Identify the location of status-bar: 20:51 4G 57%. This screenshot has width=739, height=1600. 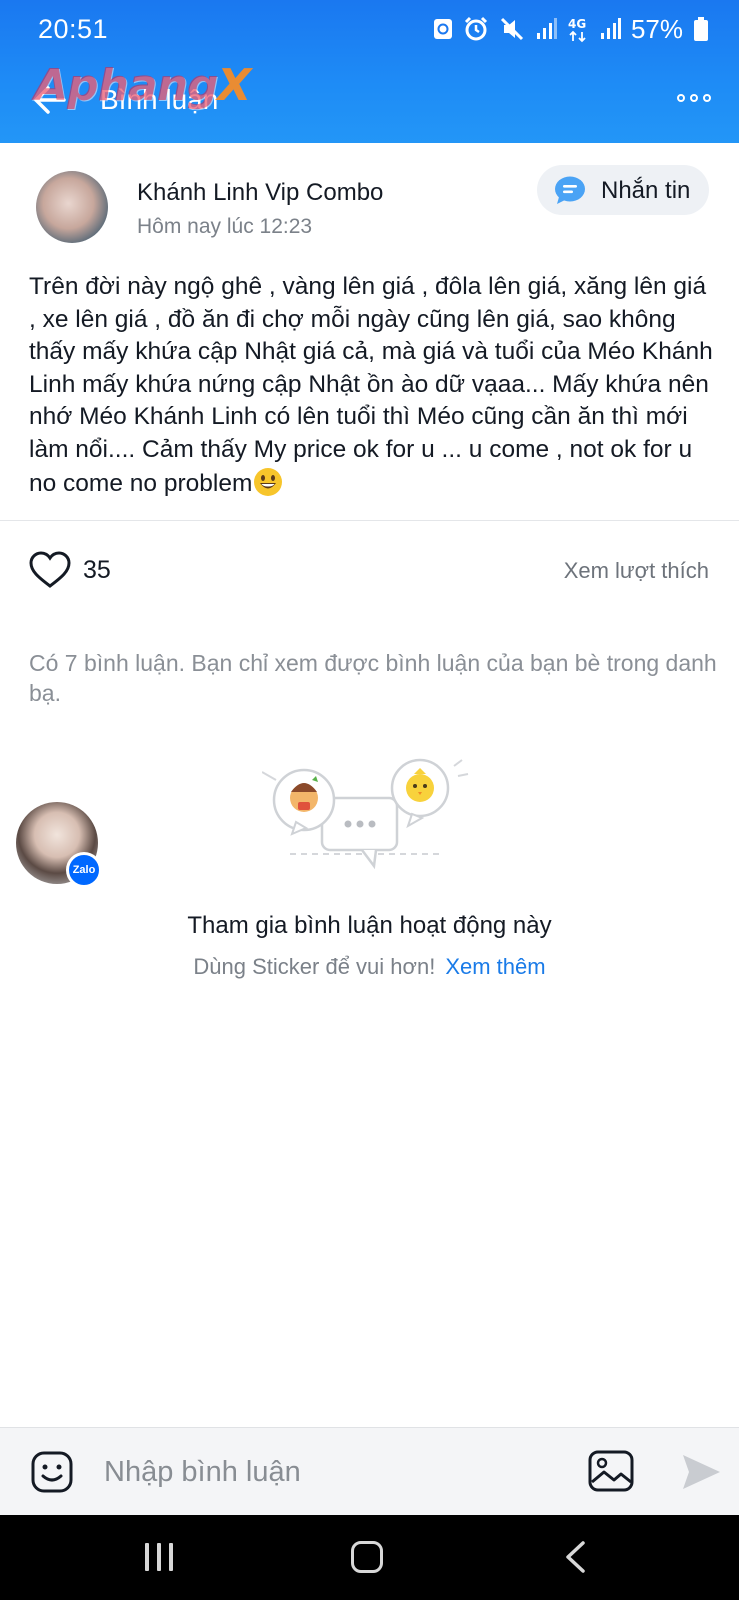
(369, 29).